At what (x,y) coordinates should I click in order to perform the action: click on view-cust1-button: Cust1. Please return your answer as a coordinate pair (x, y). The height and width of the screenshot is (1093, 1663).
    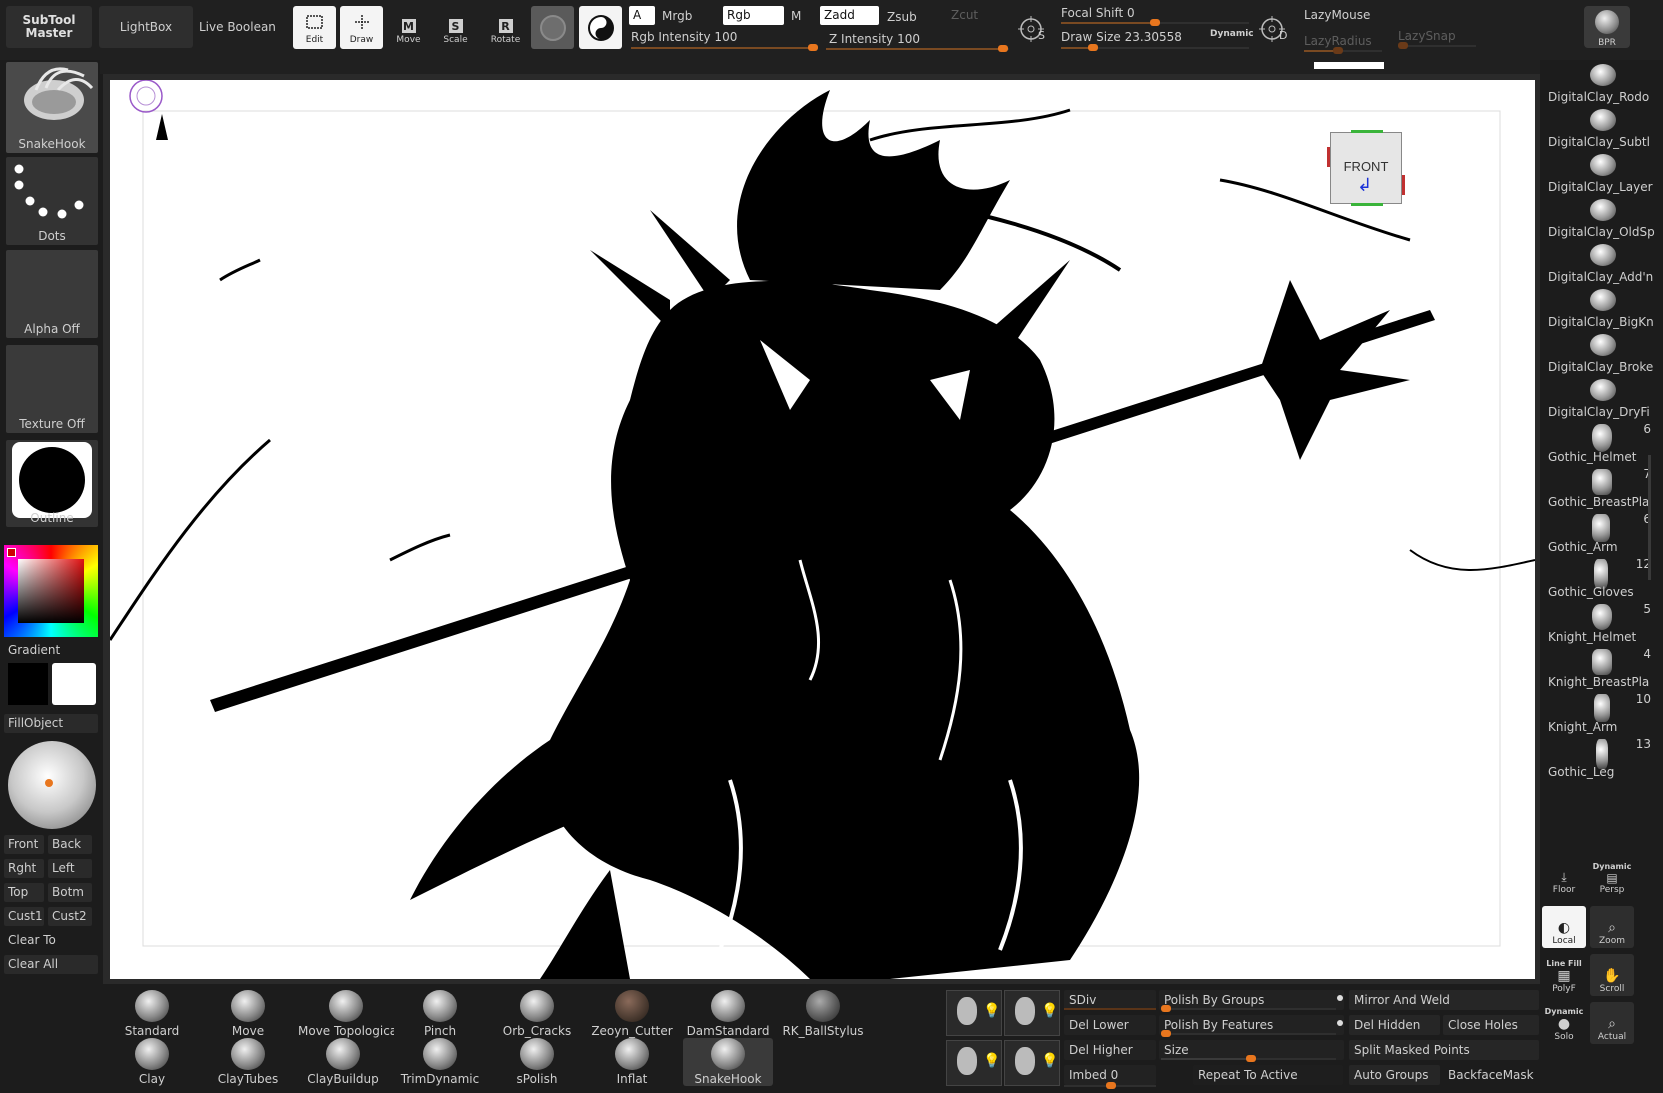
    Looking at the image, I should click on (24, 916).